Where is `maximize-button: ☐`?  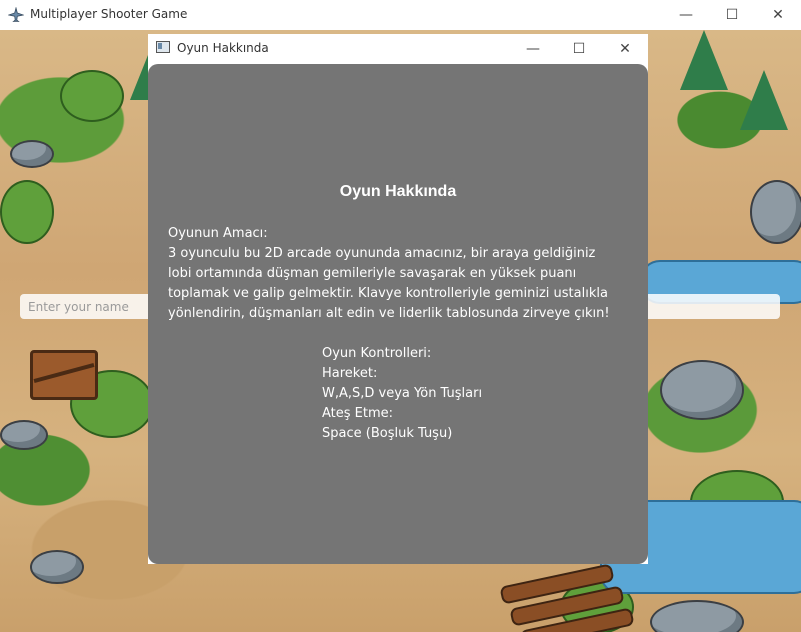 maximize-button: ☐ is located at coordinates (732, 15).